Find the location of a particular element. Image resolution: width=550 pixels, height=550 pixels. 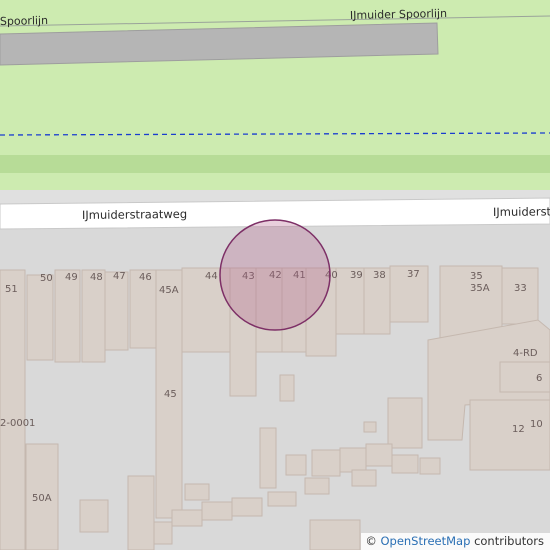

house-number-label: 47 is located at coordinates (119, 276).